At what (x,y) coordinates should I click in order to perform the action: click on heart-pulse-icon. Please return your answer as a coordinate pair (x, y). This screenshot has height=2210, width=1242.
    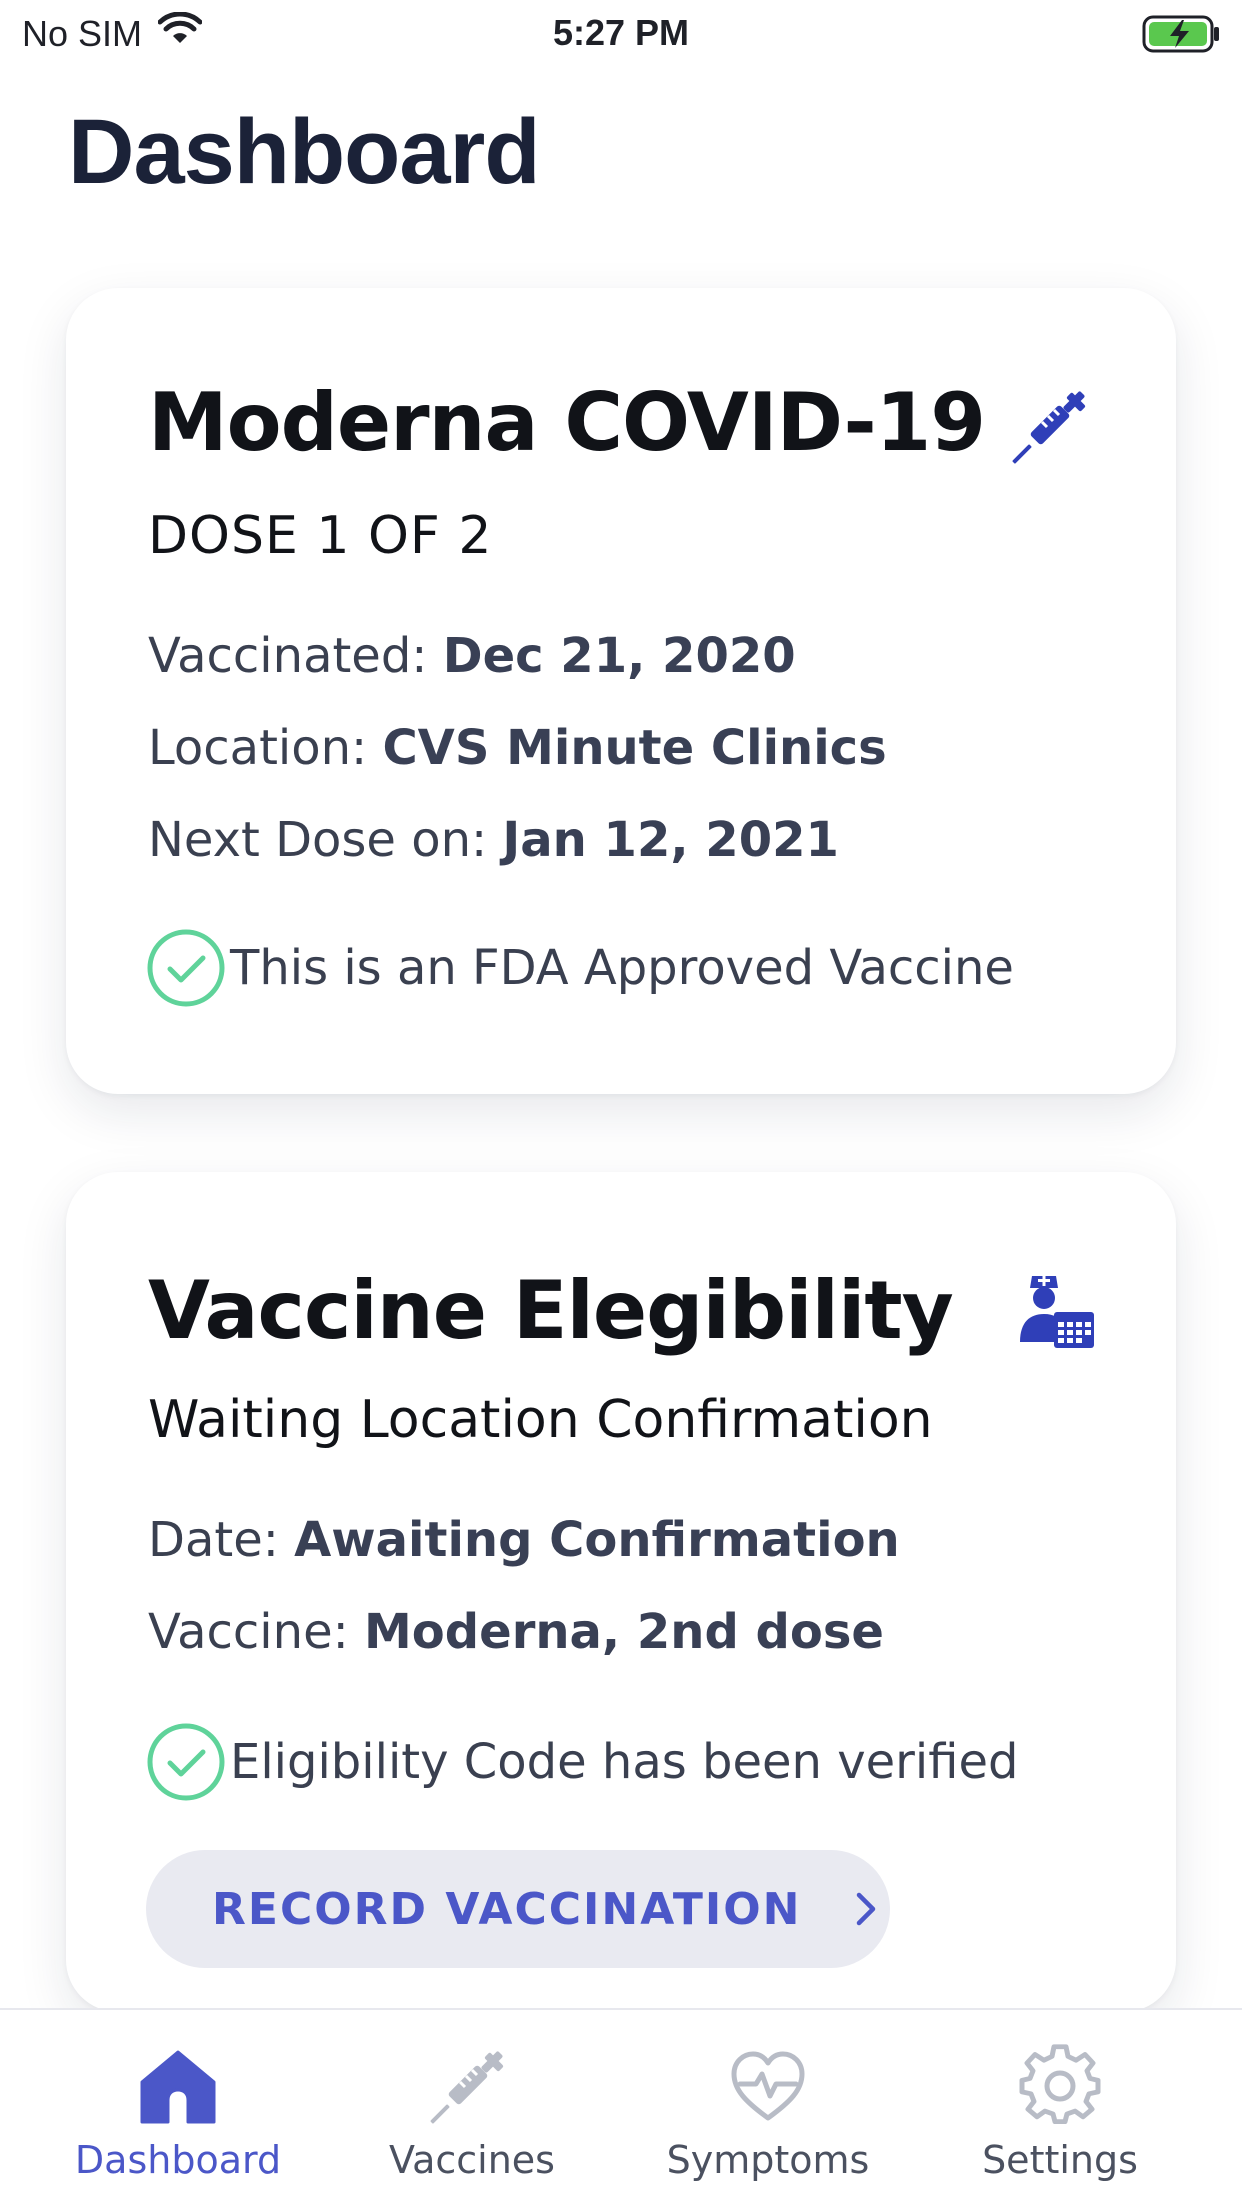
    Looking at the image, I should click on (768, 2086).